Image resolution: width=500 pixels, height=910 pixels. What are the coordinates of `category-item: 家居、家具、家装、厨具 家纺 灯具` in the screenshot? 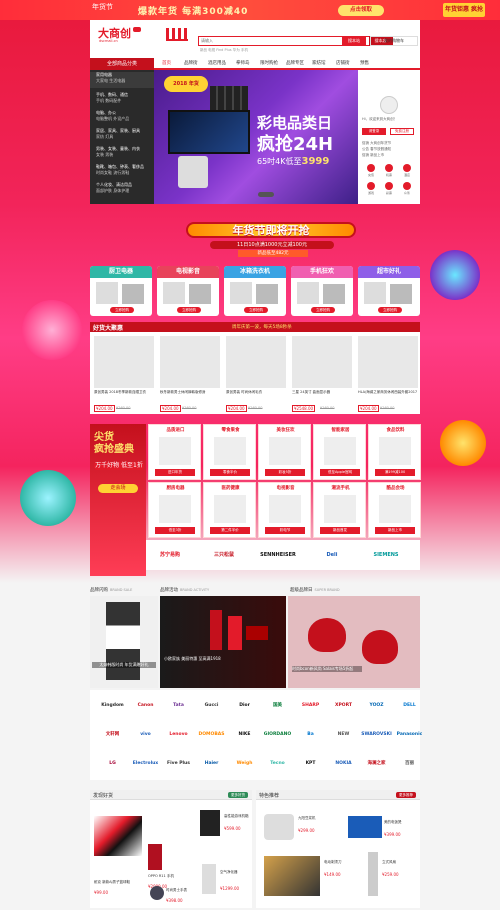 It's located at (124, 133).